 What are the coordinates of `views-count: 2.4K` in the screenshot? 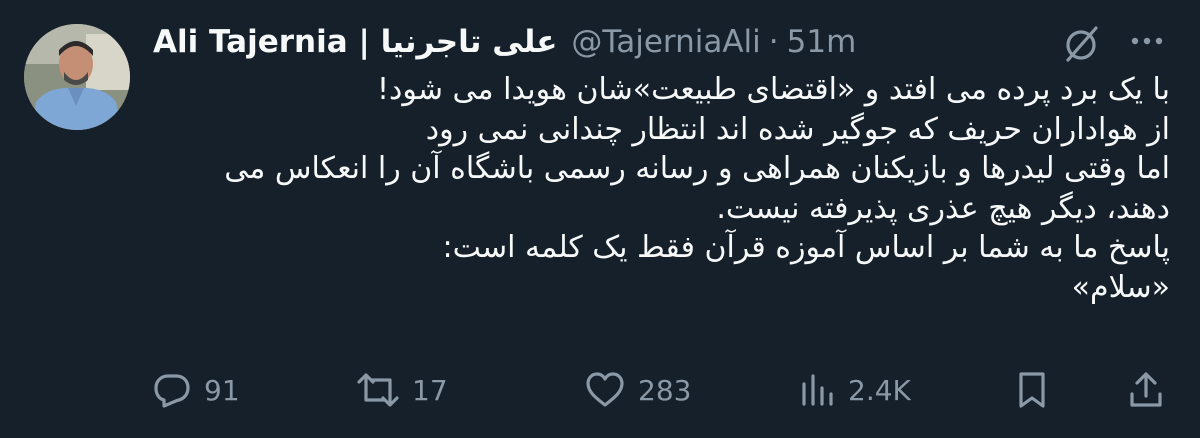 It's located at (879, 390).